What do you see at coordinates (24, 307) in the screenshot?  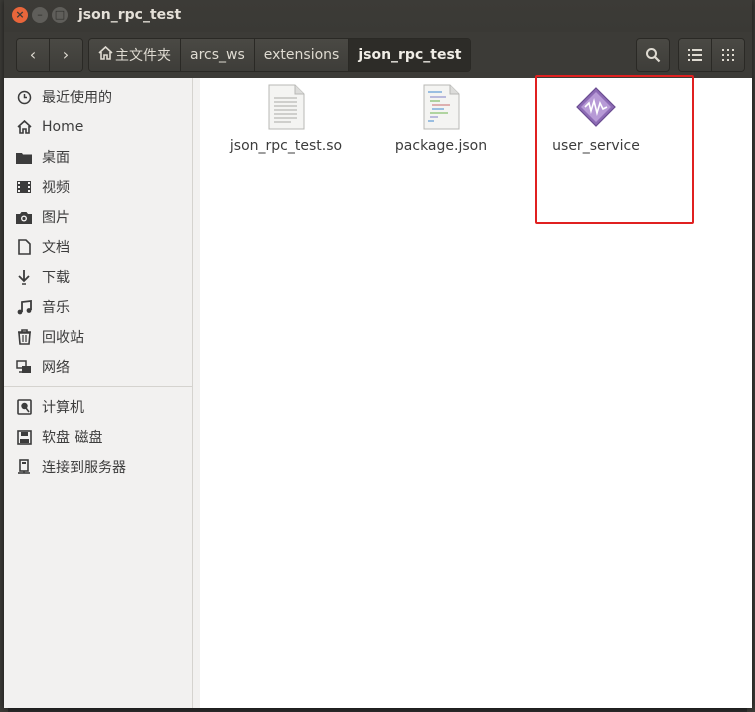 I see `music-icon` at bounding box center [24, 307].